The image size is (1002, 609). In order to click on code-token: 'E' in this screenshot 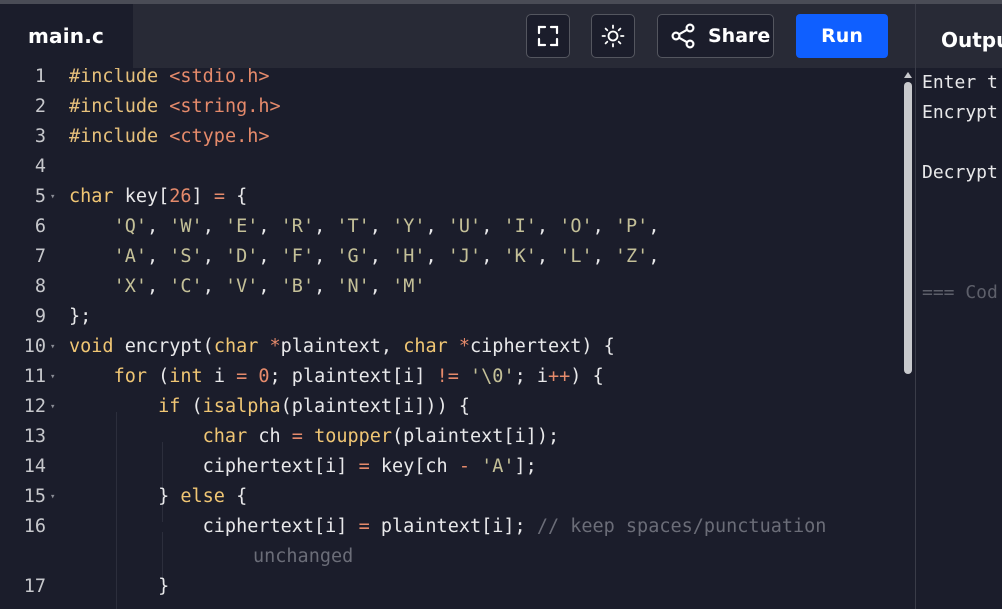, I will do `click(241, 226)`.